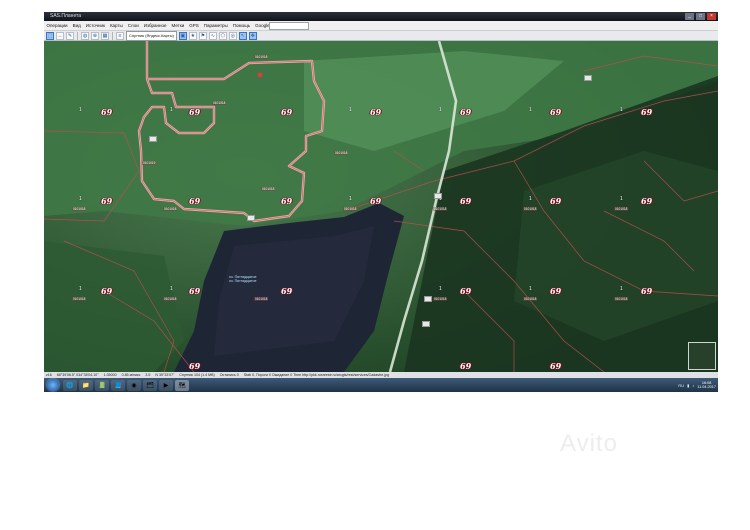  I want to click on media-icon: ▶, so click(166, 385).